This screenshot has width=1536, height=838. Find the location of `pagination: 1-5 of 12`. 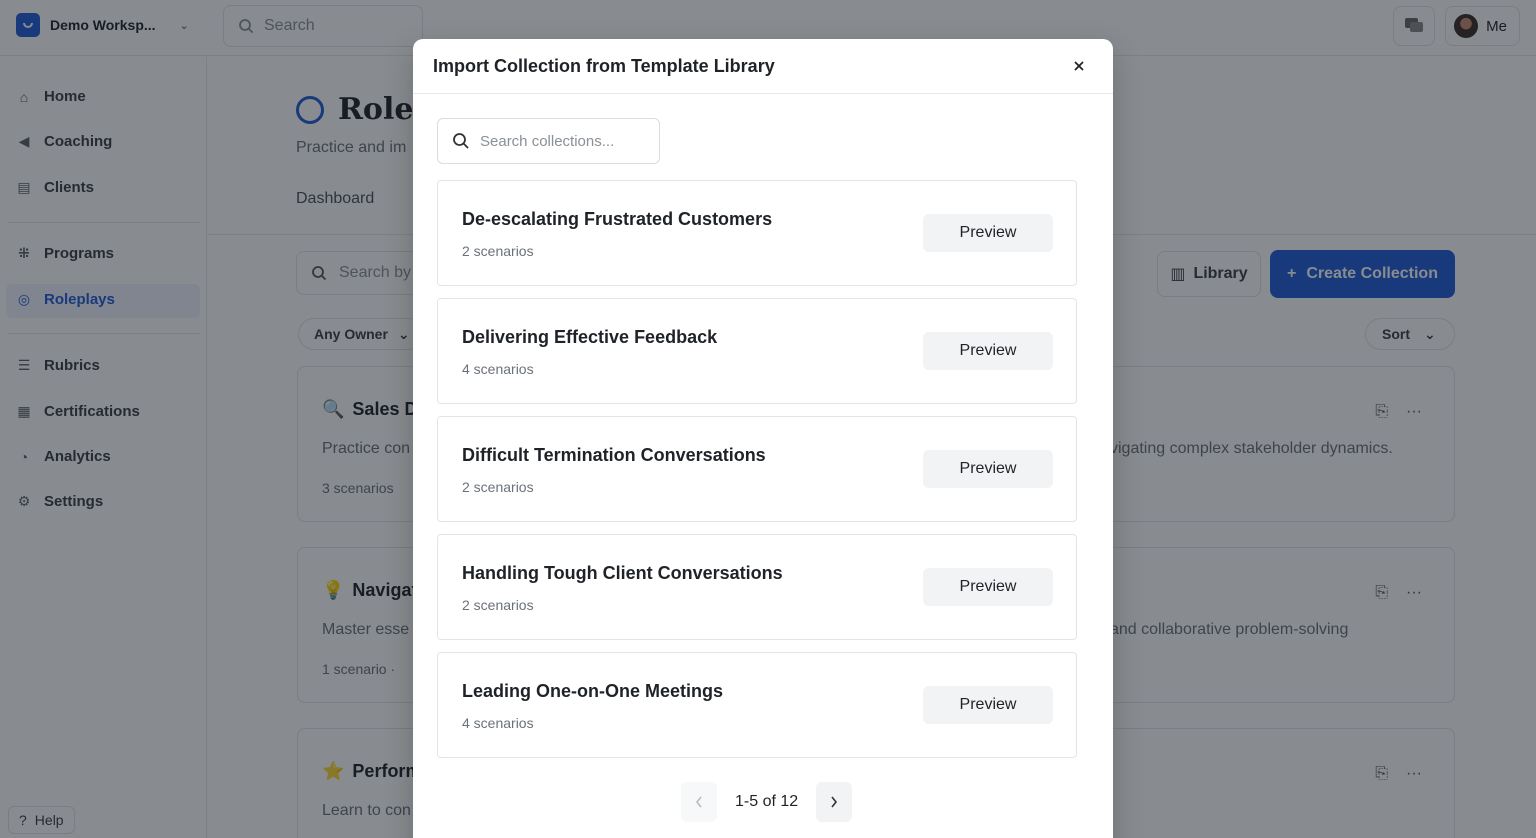

pagination: 1-5 of 12 is located at coordinates (767, 802).